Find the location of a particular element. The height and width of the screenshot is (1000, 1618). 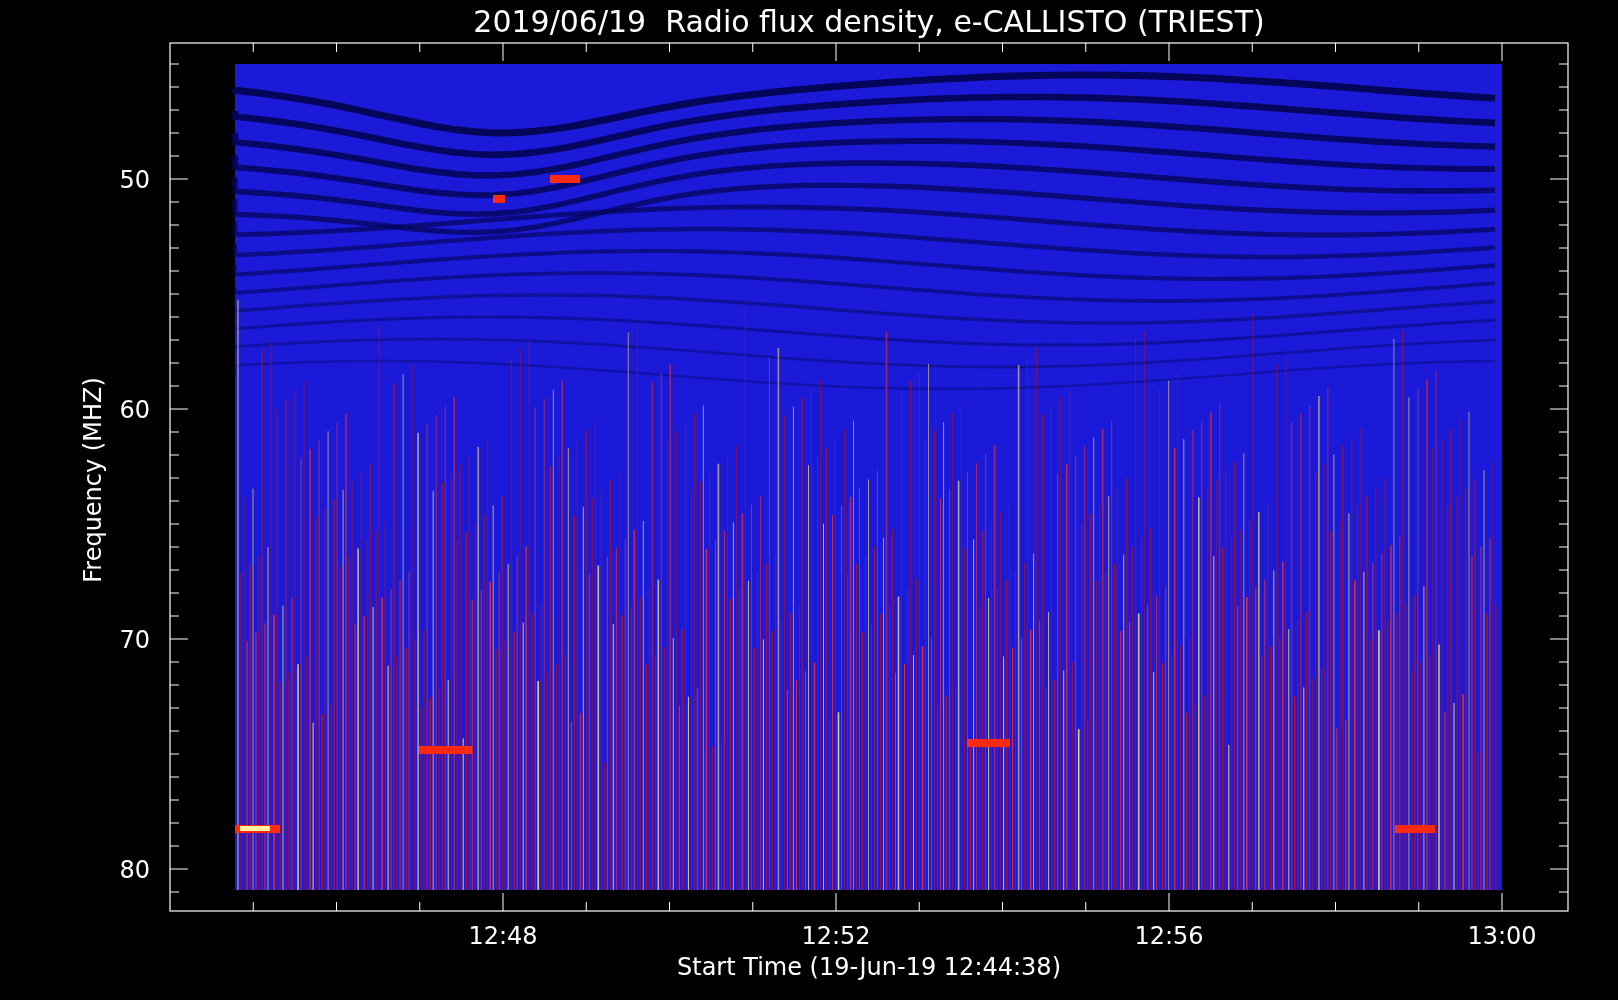

x-tick-label: 12:56 is located at coordinates (1169, 936).